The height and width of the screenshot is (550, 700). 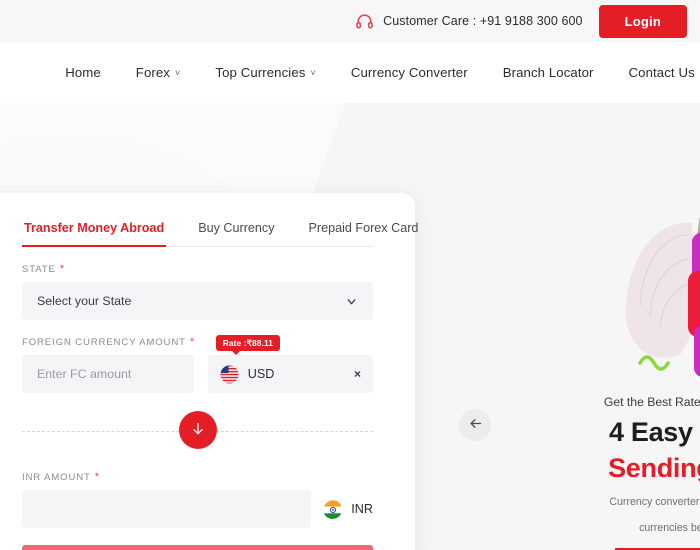 I want to click on state-select: Select your State, so click(x=197, y=301).